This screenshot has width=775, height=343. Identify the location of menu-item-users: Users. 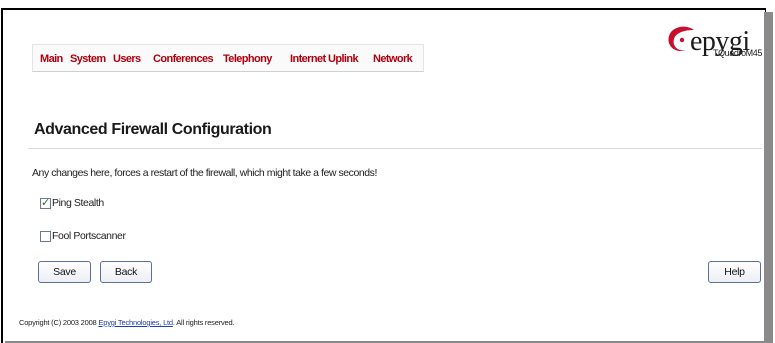
(127, 59).